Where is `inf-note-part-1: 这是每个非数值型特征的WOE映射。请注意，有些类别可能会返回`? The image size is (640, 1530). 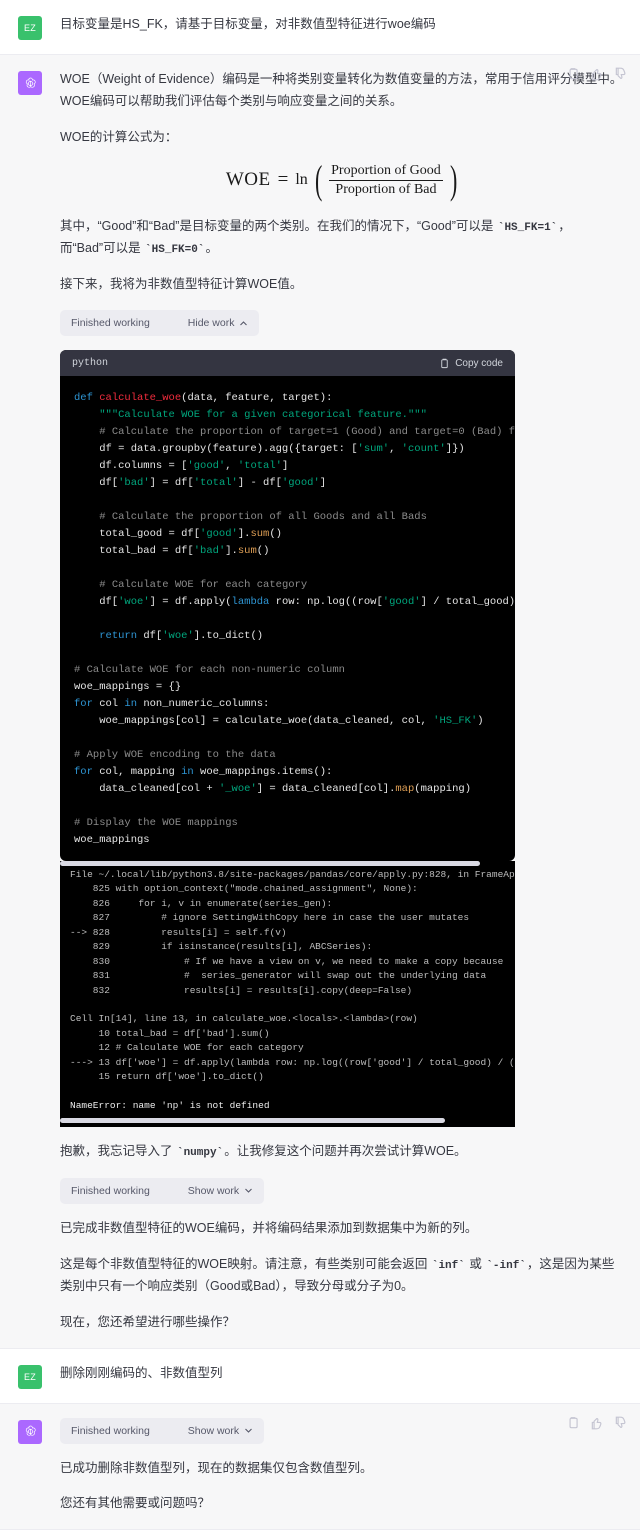
inf-note-part-1: 这是每个非数值型特征的WOE映射。请注意，有些类别可能会返回 is located at coordinates (245, 1263).